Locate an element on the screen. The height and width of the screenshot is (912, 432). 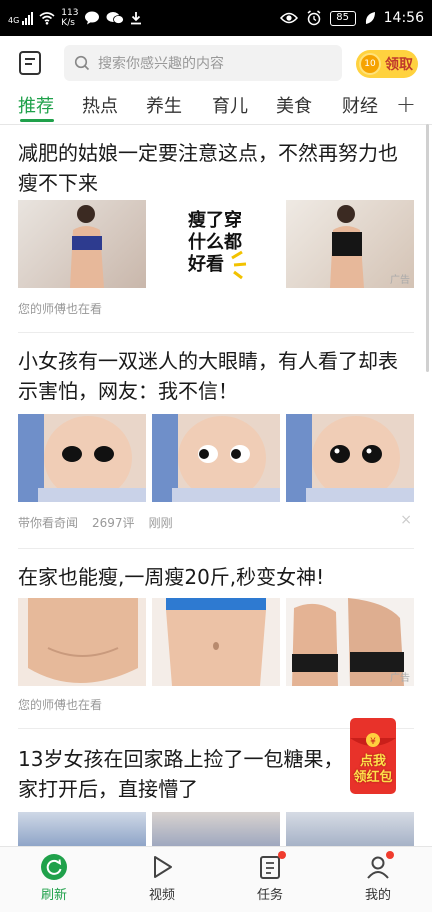
tab-hot: 热点 is located at coordinates (100, 105).